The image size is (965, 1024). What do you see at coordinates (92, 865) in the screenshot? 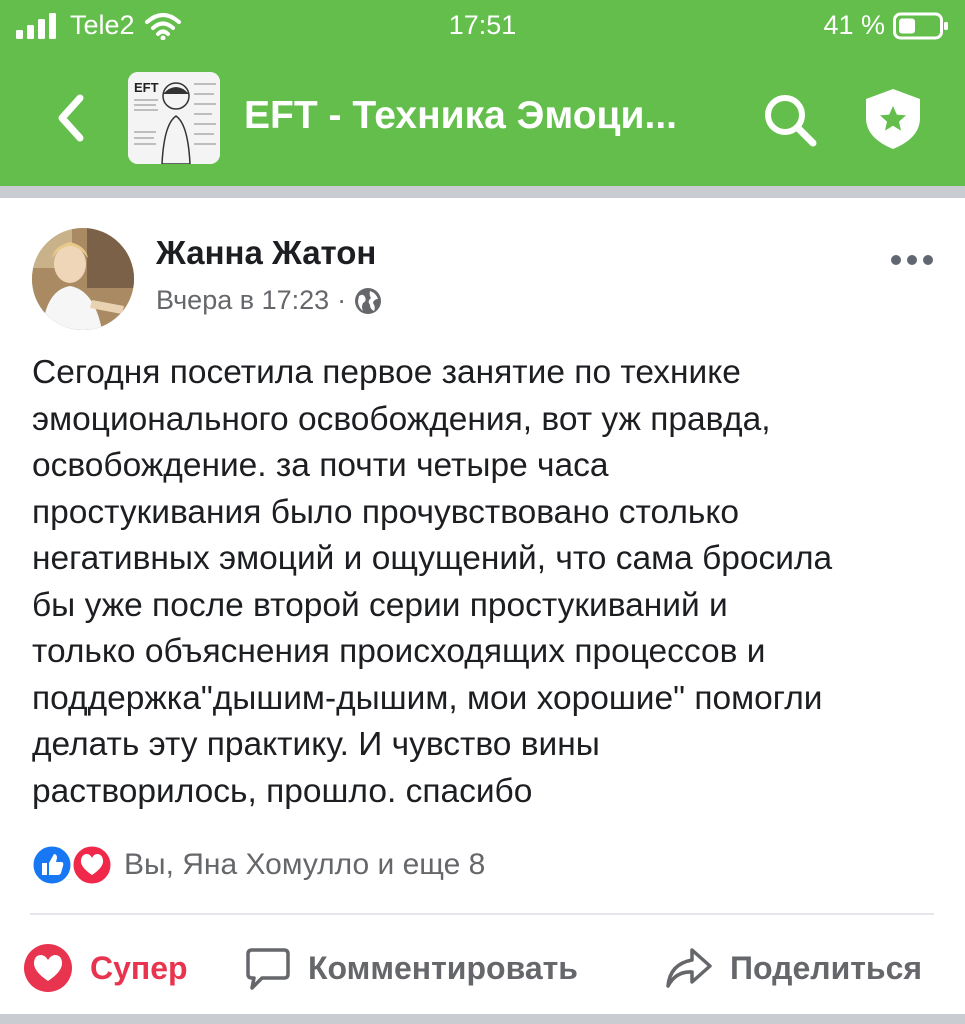
I see `love-reaction-icon` at bounding box center [92, 865].